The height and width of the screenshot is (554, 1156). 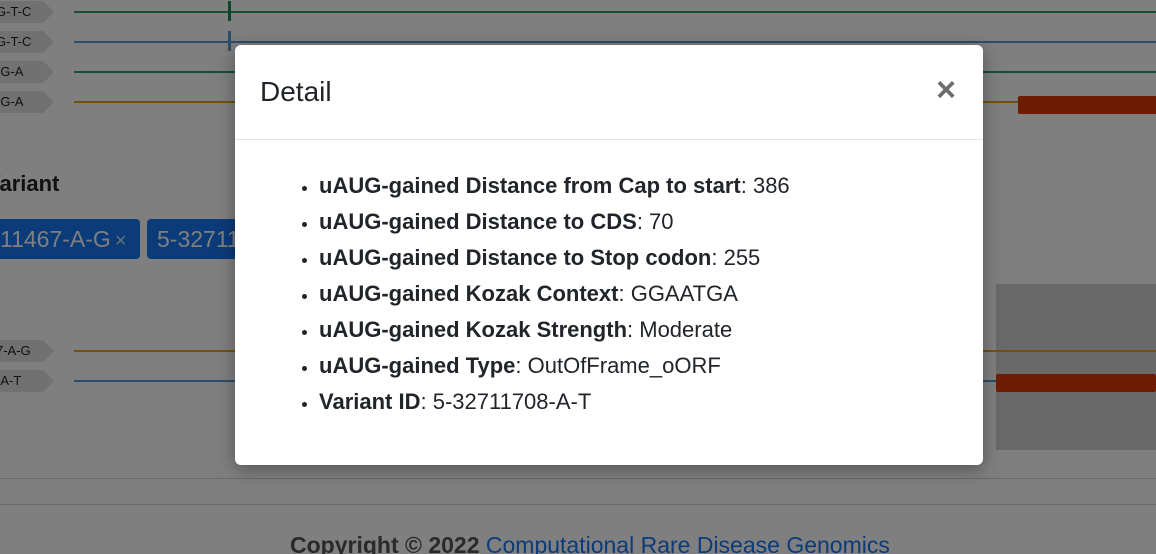 What do you see at coordinates (651, 402) in the screenshot?
I see `detail-item: Variant ID: 5-32711708-A-T` at bounding box center [651, 402].